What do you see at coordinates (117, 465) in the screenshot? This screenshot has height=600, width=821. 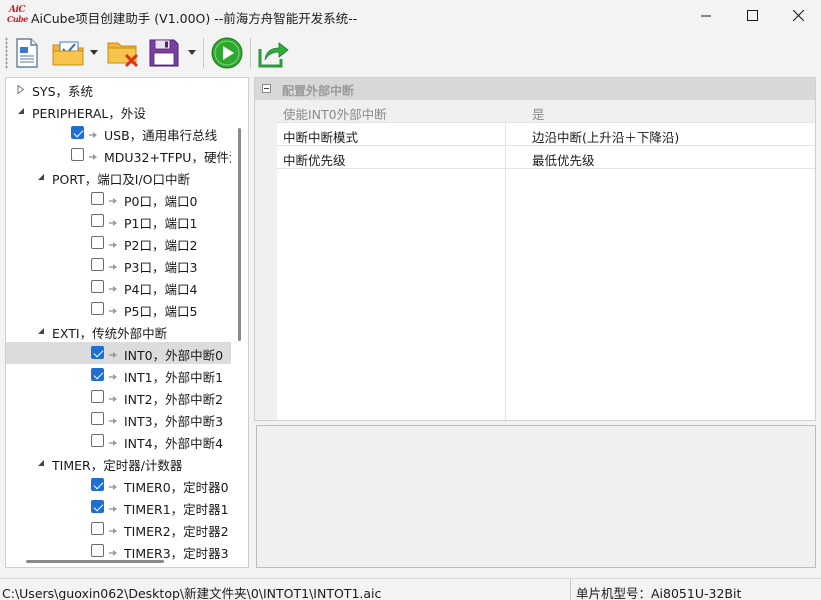 I see `tree-item-label: TIMER，定时器/计数器` at bounding box center [117, 465].